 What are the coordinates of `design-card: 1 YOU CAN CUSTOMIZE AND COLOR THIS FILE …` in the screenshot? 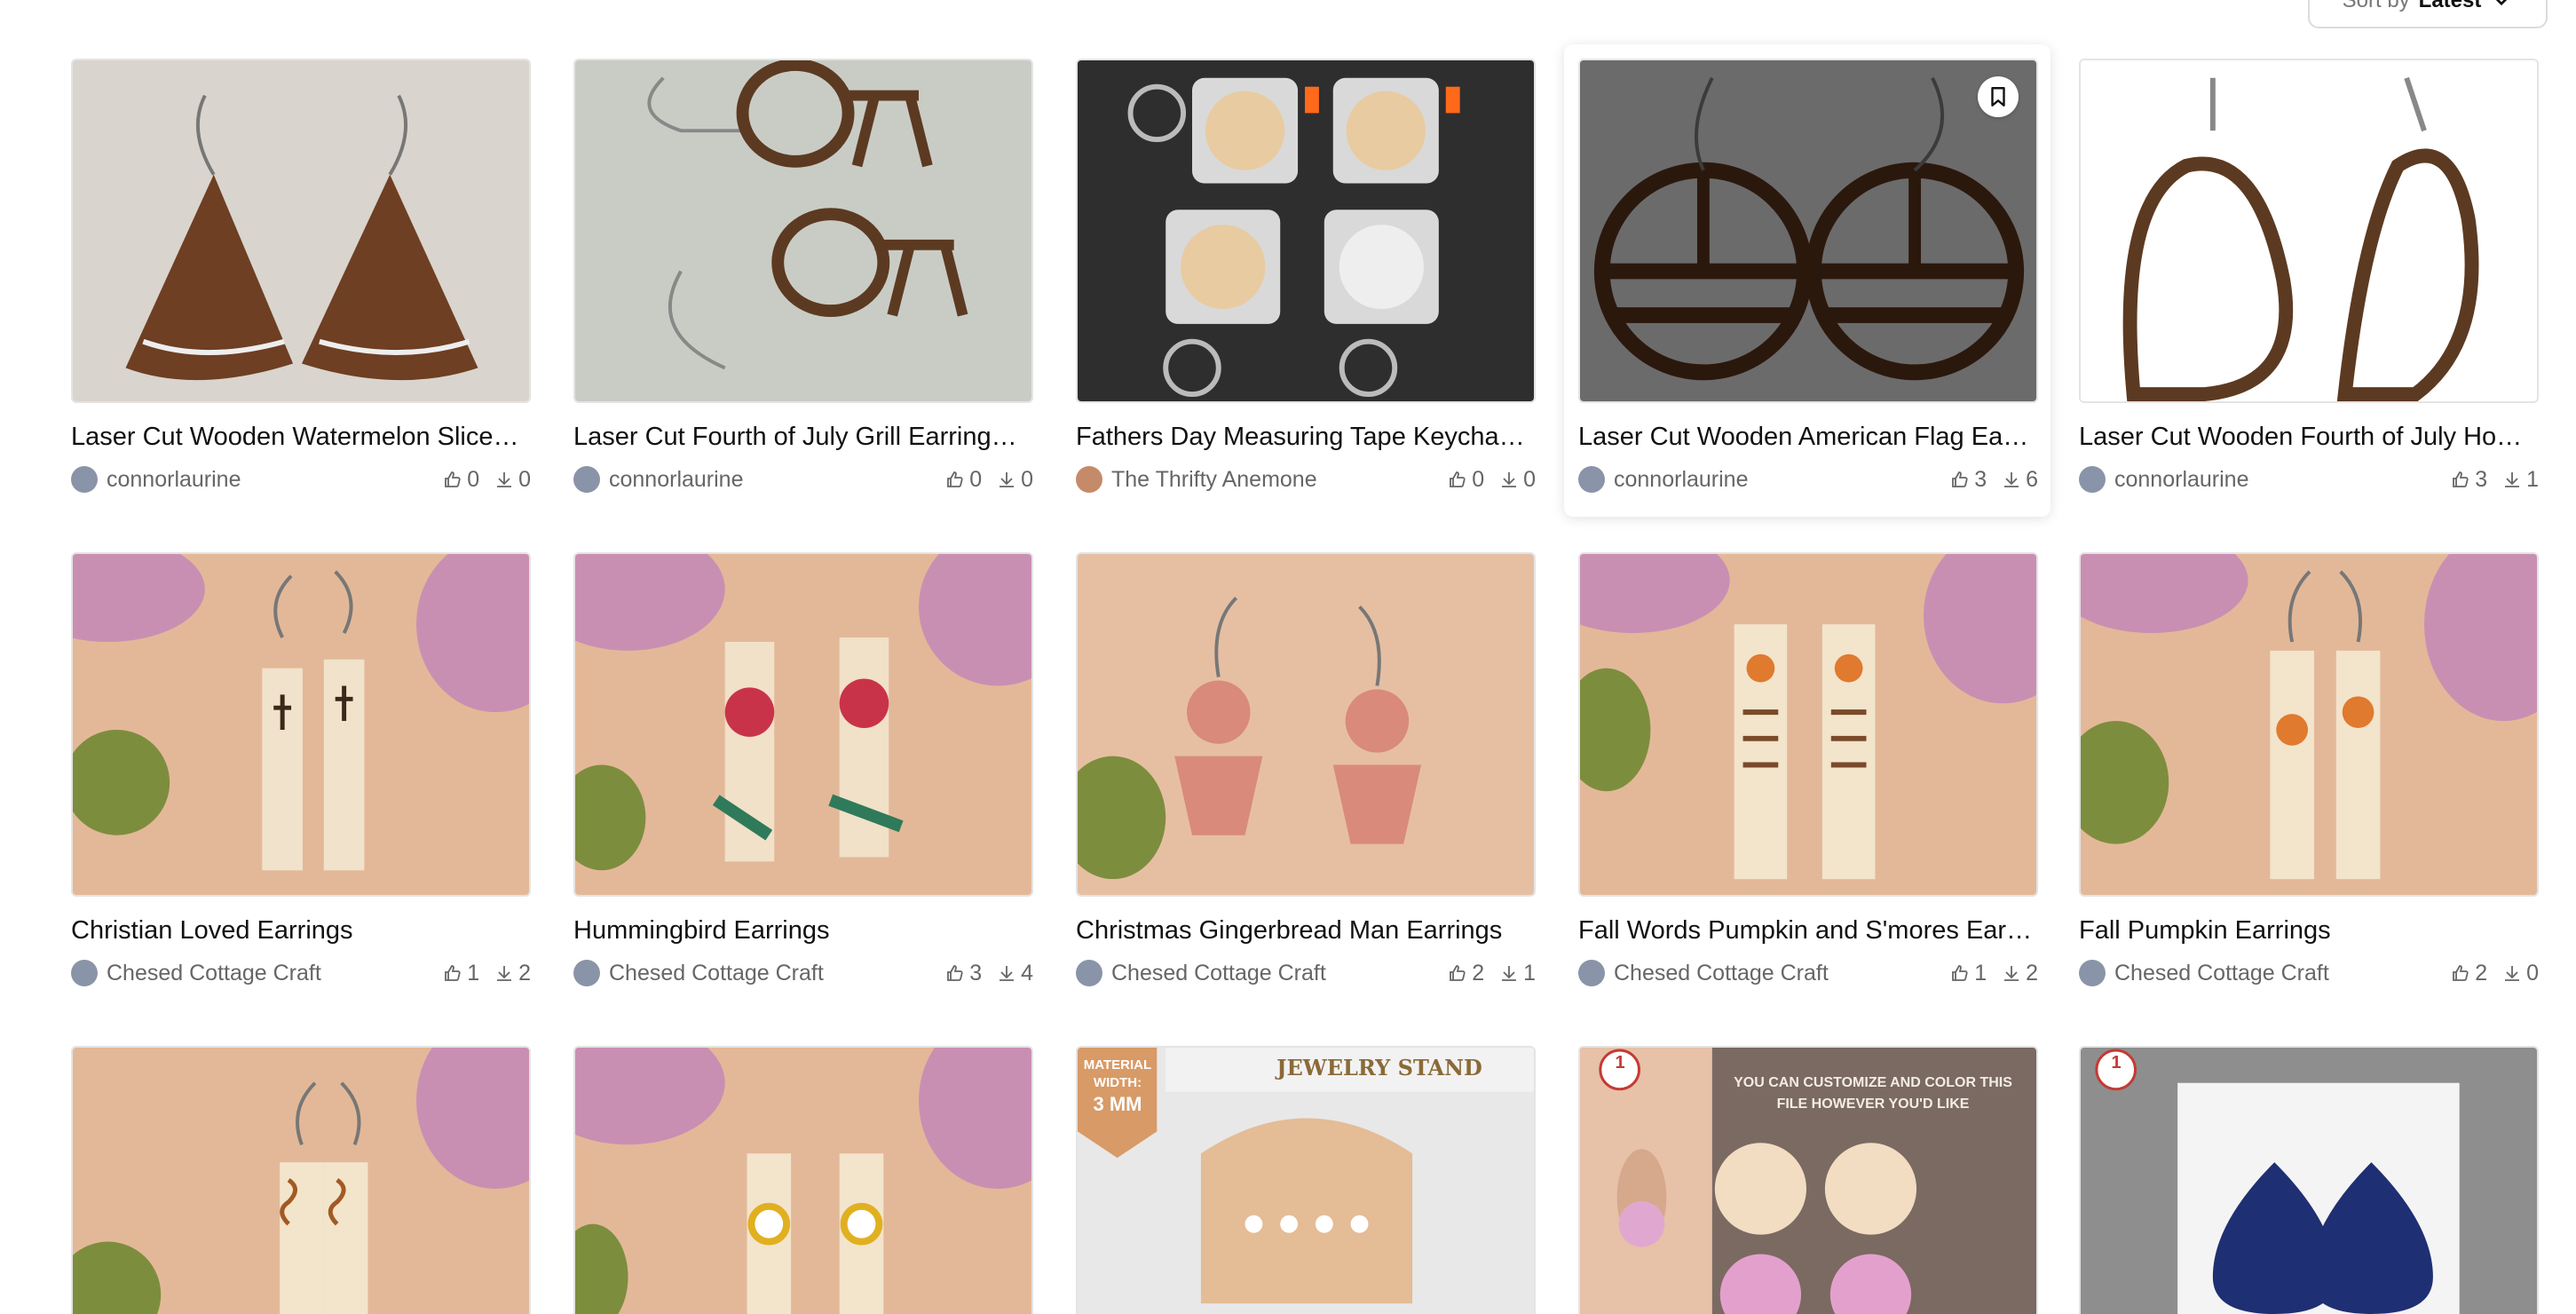 It's located at (1808, 1180).